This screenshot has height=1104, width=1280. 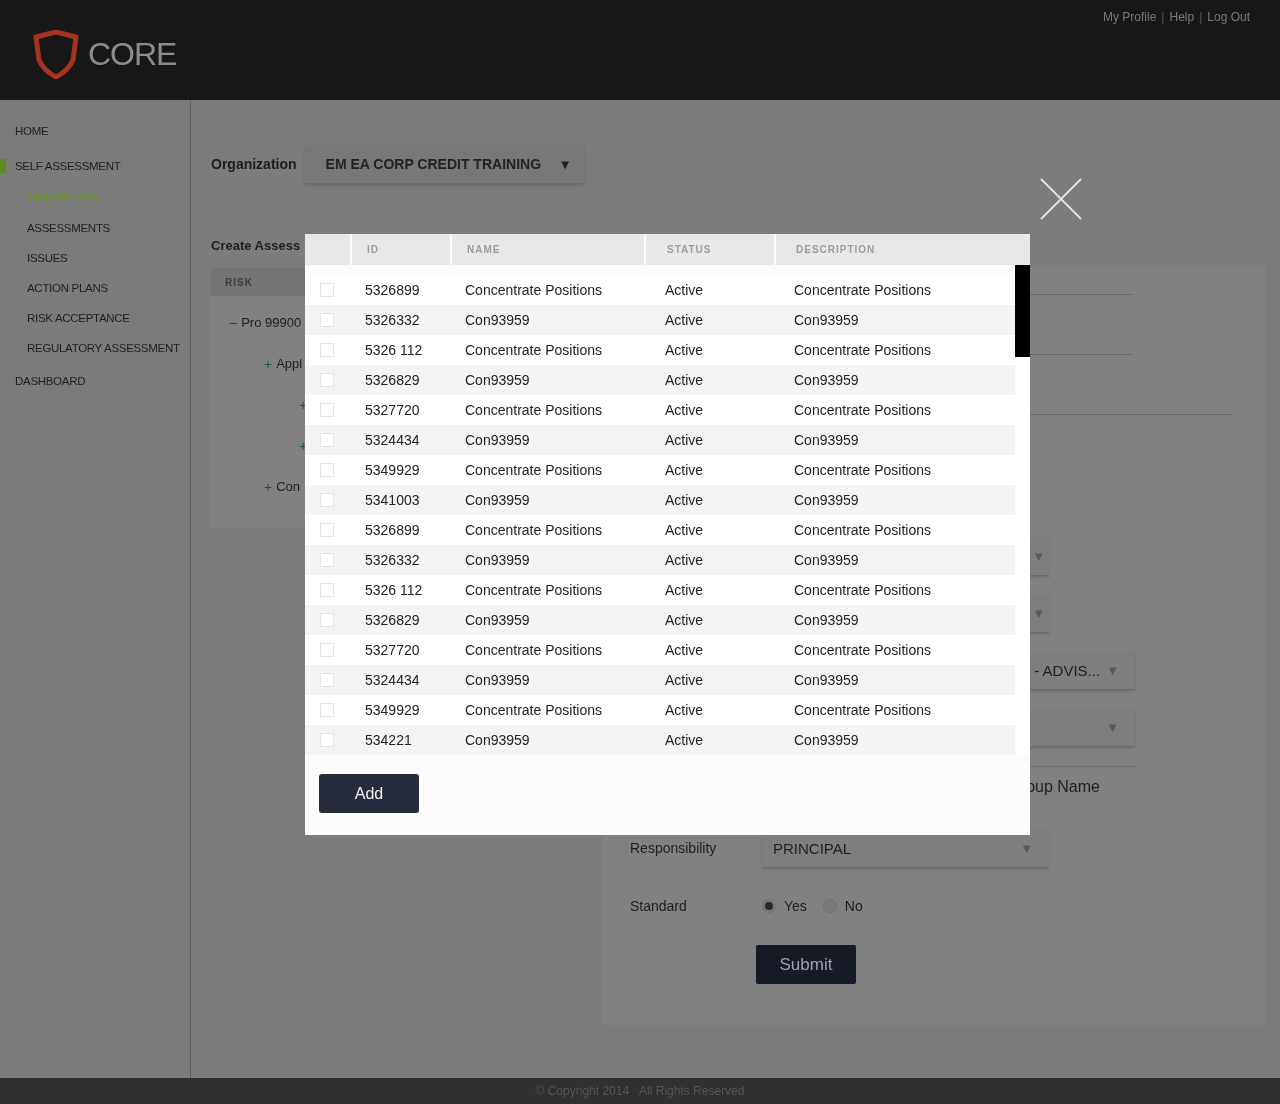 What do you see at coordinates (659, 906) in the screenshot?
I see `field-label: Standard` at bounding box center [659, 906].